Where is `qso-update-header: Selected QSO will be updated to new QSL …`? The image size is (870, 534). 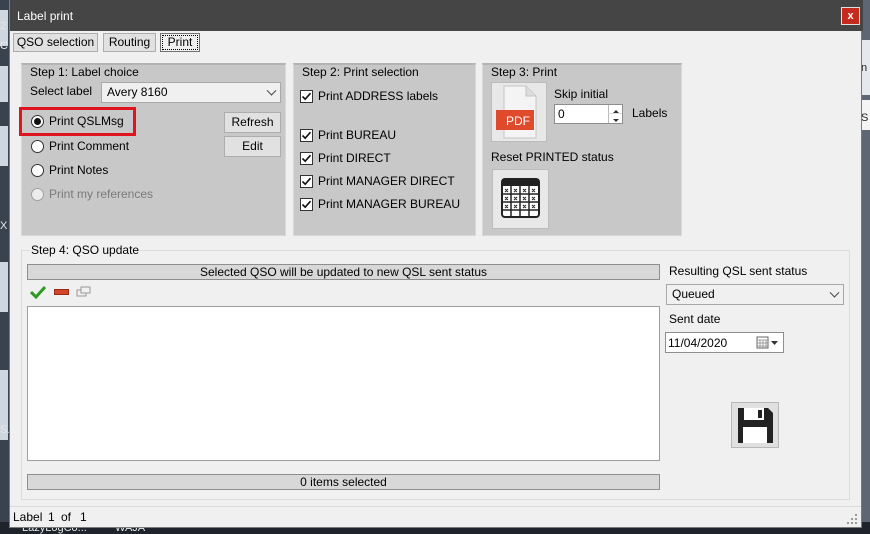 qso-update-header: Selected QSO will be updated to new QSL … is located at coordinates (343, 272).